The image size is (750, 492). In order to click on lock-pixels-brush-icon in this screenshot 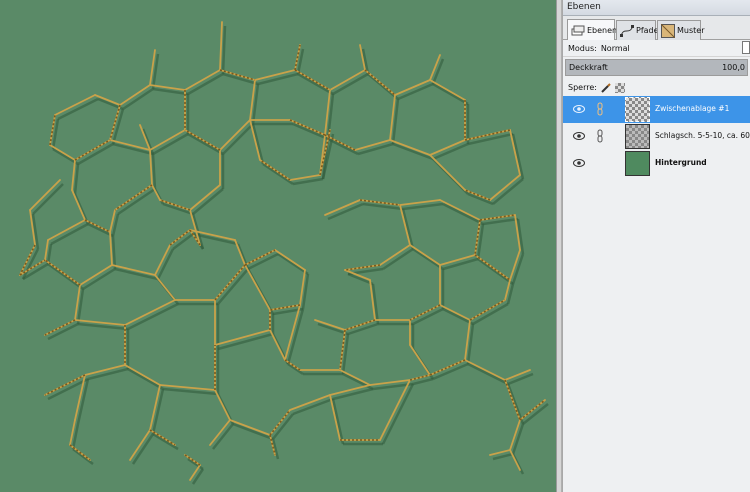, I will do `click(606, 87)`.